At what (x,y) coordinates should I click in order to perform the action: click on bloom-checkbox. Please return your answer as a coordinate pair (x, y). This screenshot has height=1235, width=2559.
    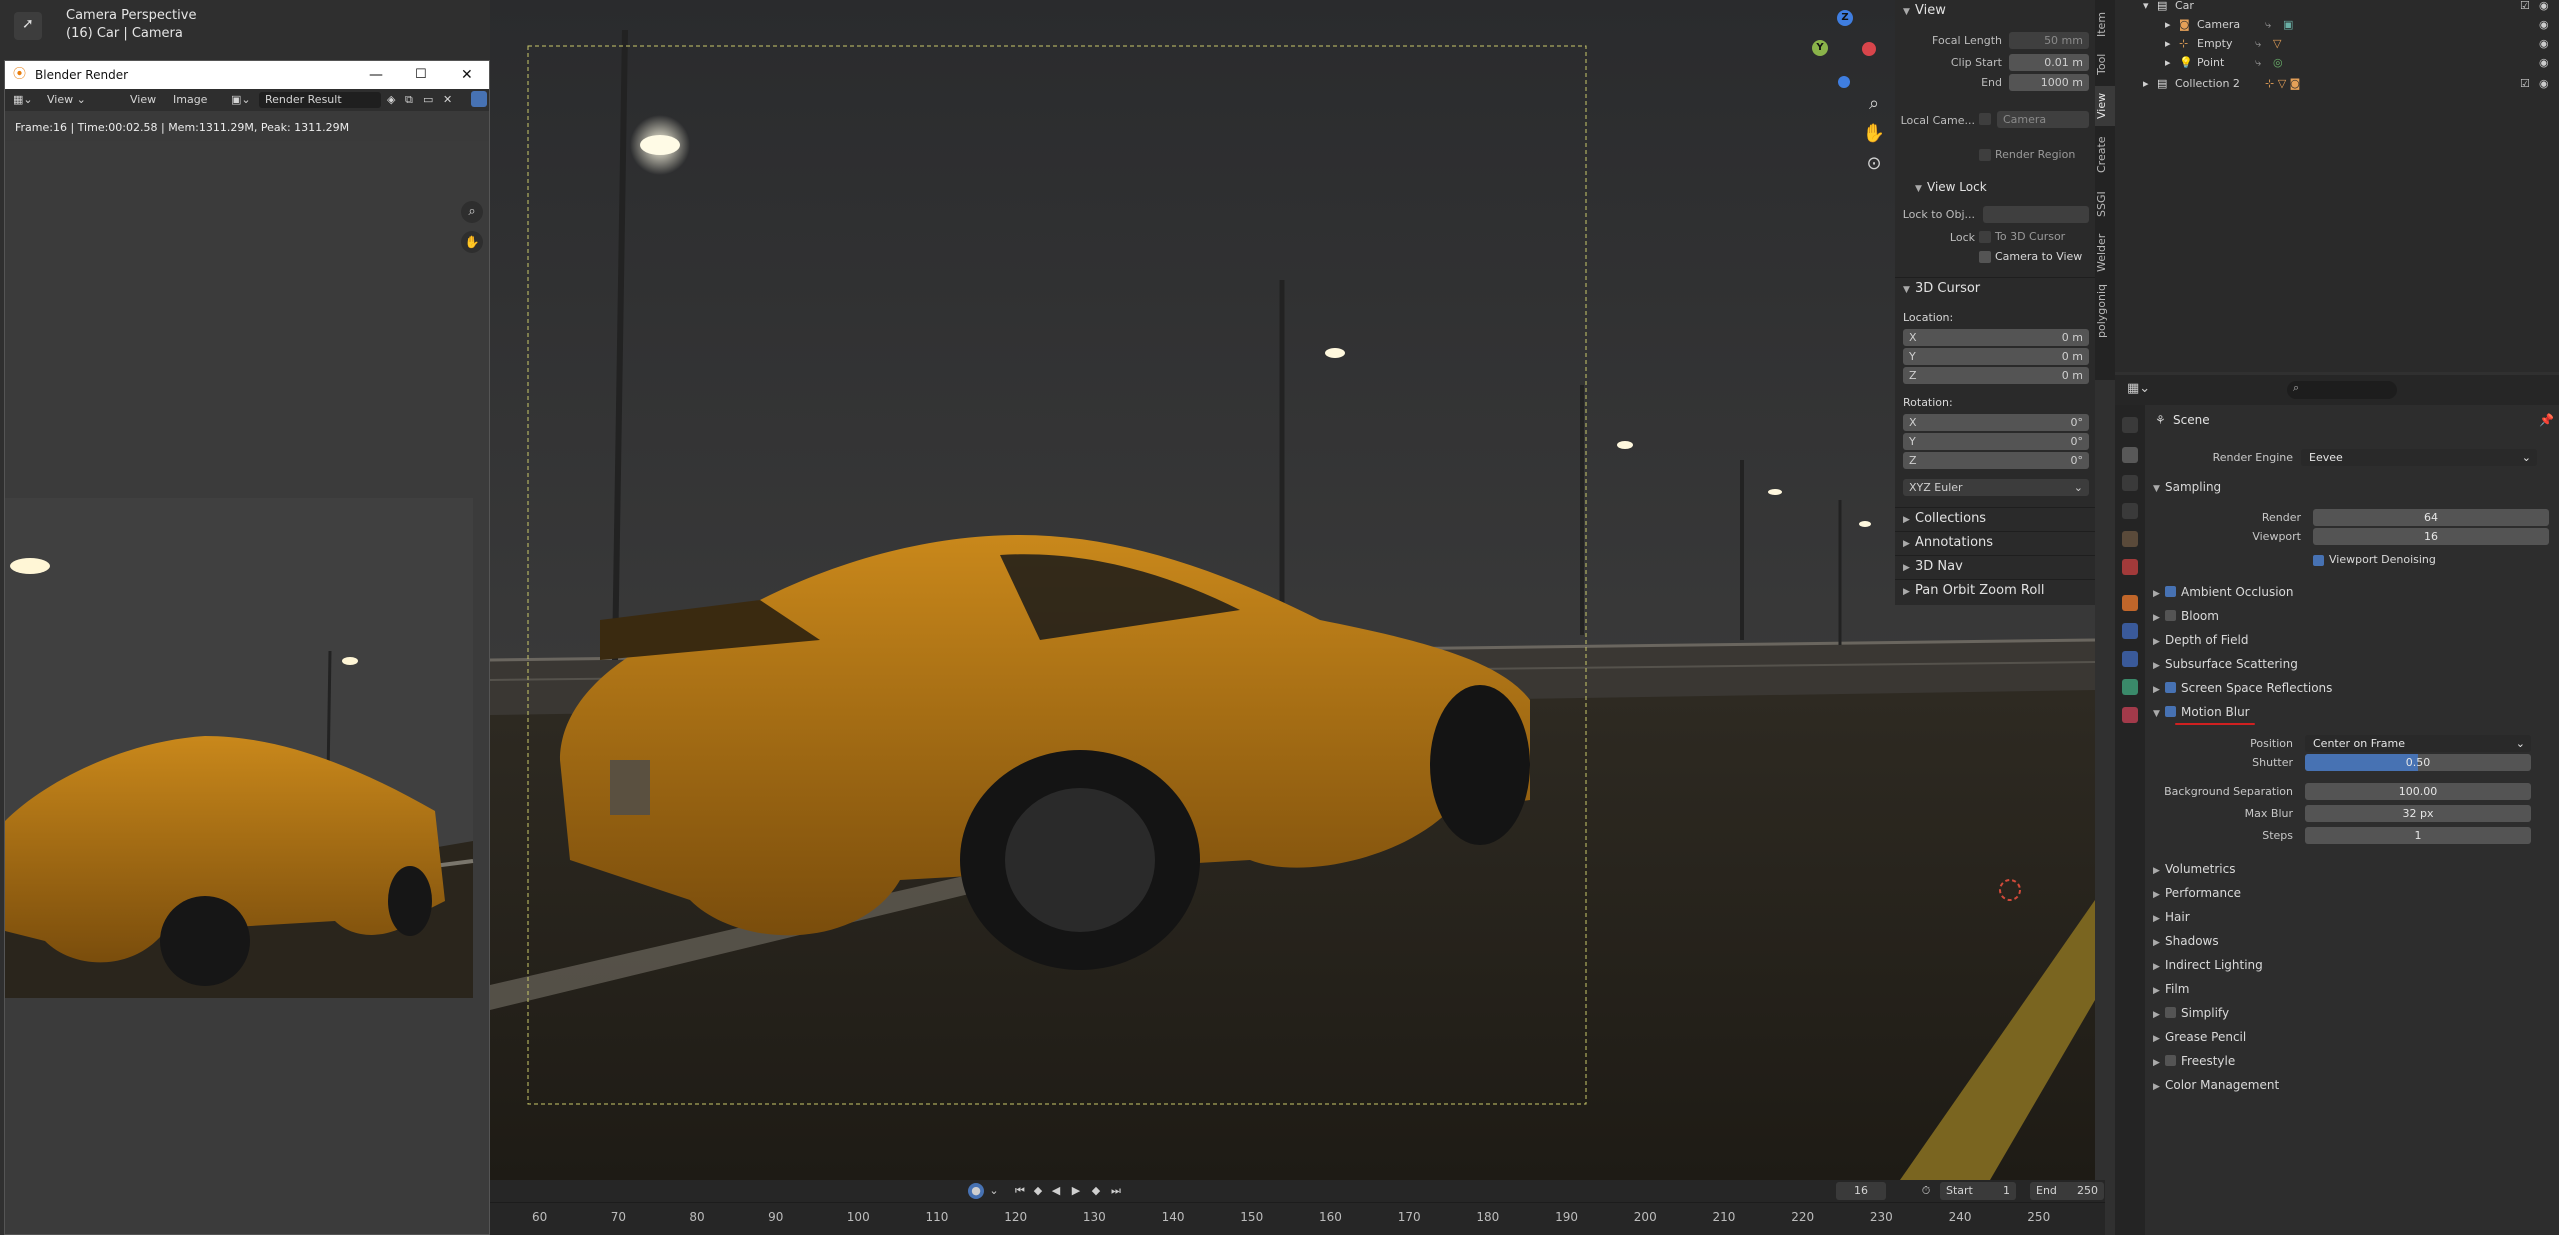
    Looking at the image, I should click on (2170, 615).